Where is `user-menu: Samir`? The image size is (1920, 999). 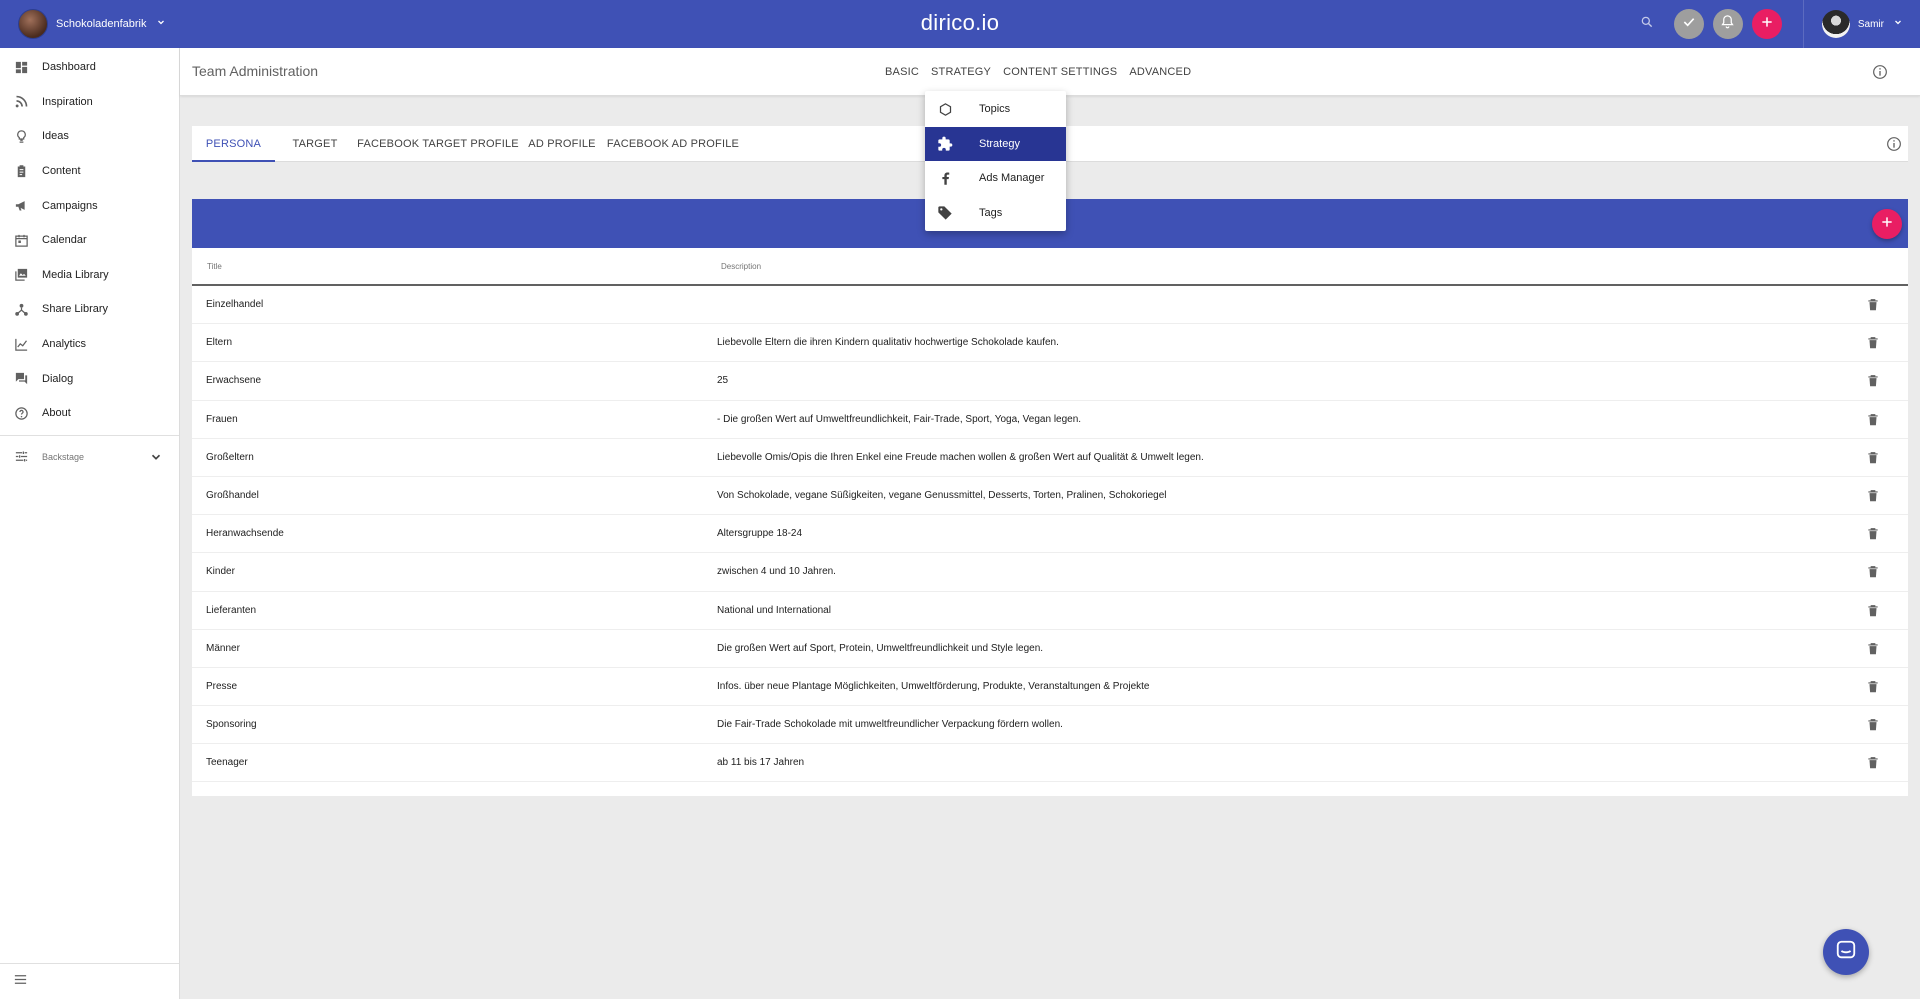 user-menu: Samir is located at coordinates (1862, 24).